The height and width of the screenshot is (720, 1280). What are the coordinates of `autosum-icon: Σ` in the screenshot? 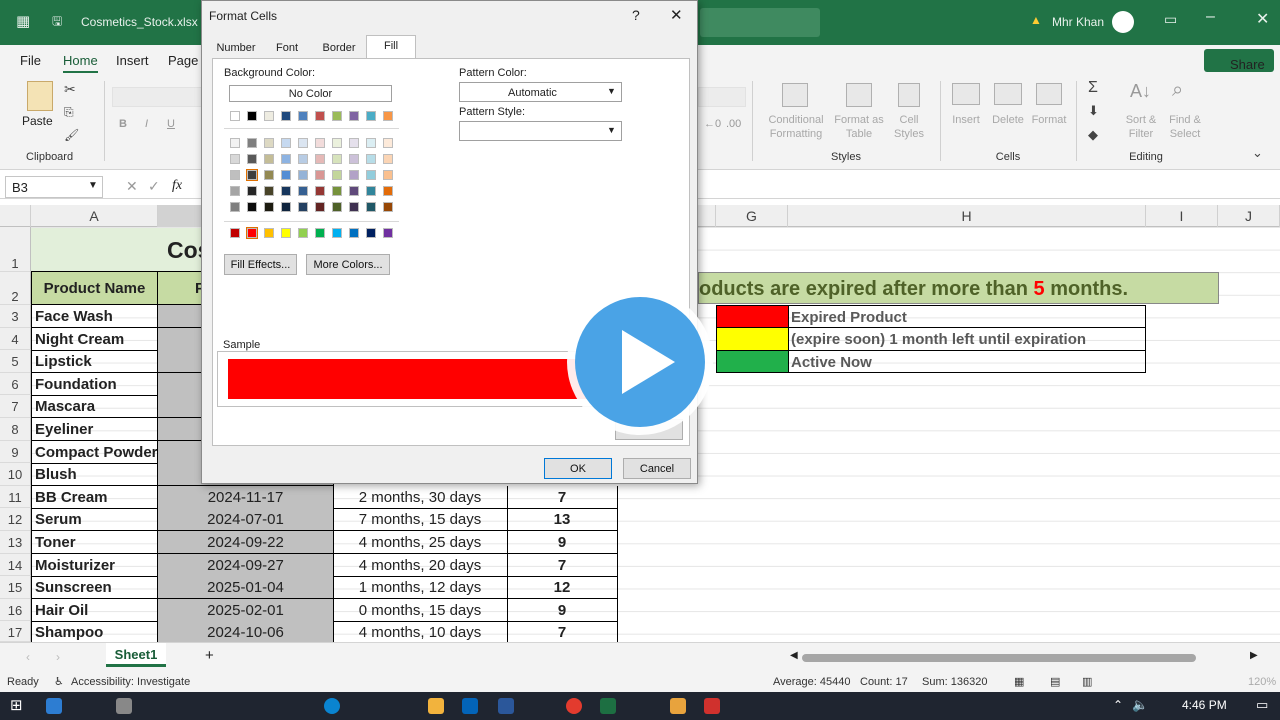 It's located at (1093, 88).